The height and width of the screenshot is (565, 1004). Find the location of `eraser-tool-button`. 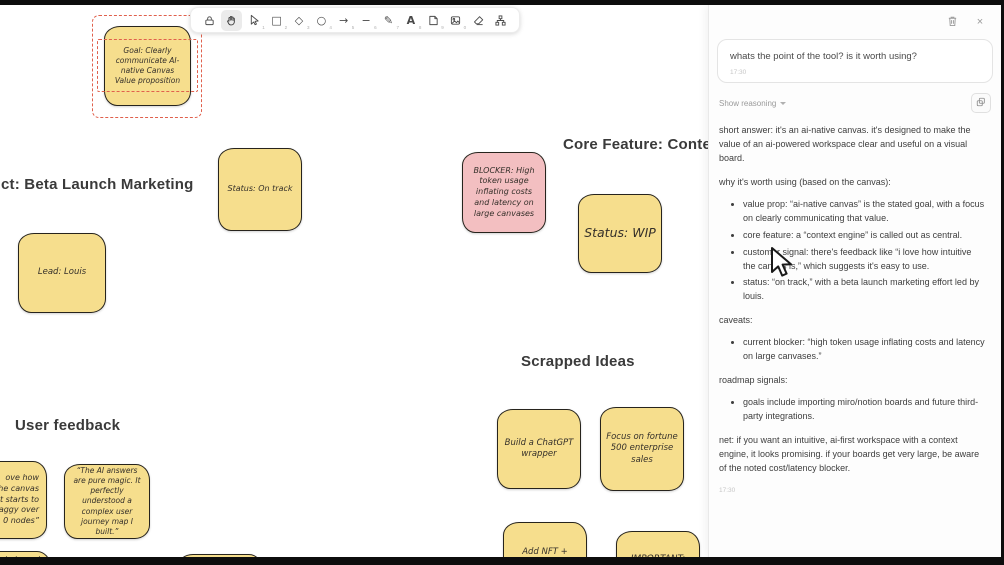

eraser-tool-button is located at coordinates (478, 20).